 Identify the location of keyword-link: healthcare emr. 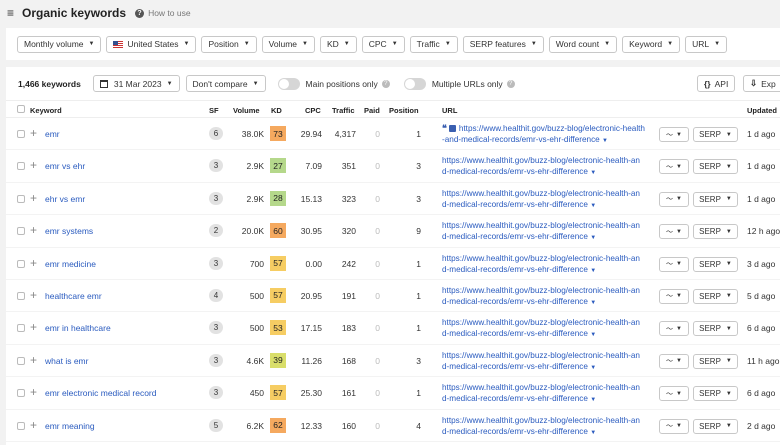
(73, 296).